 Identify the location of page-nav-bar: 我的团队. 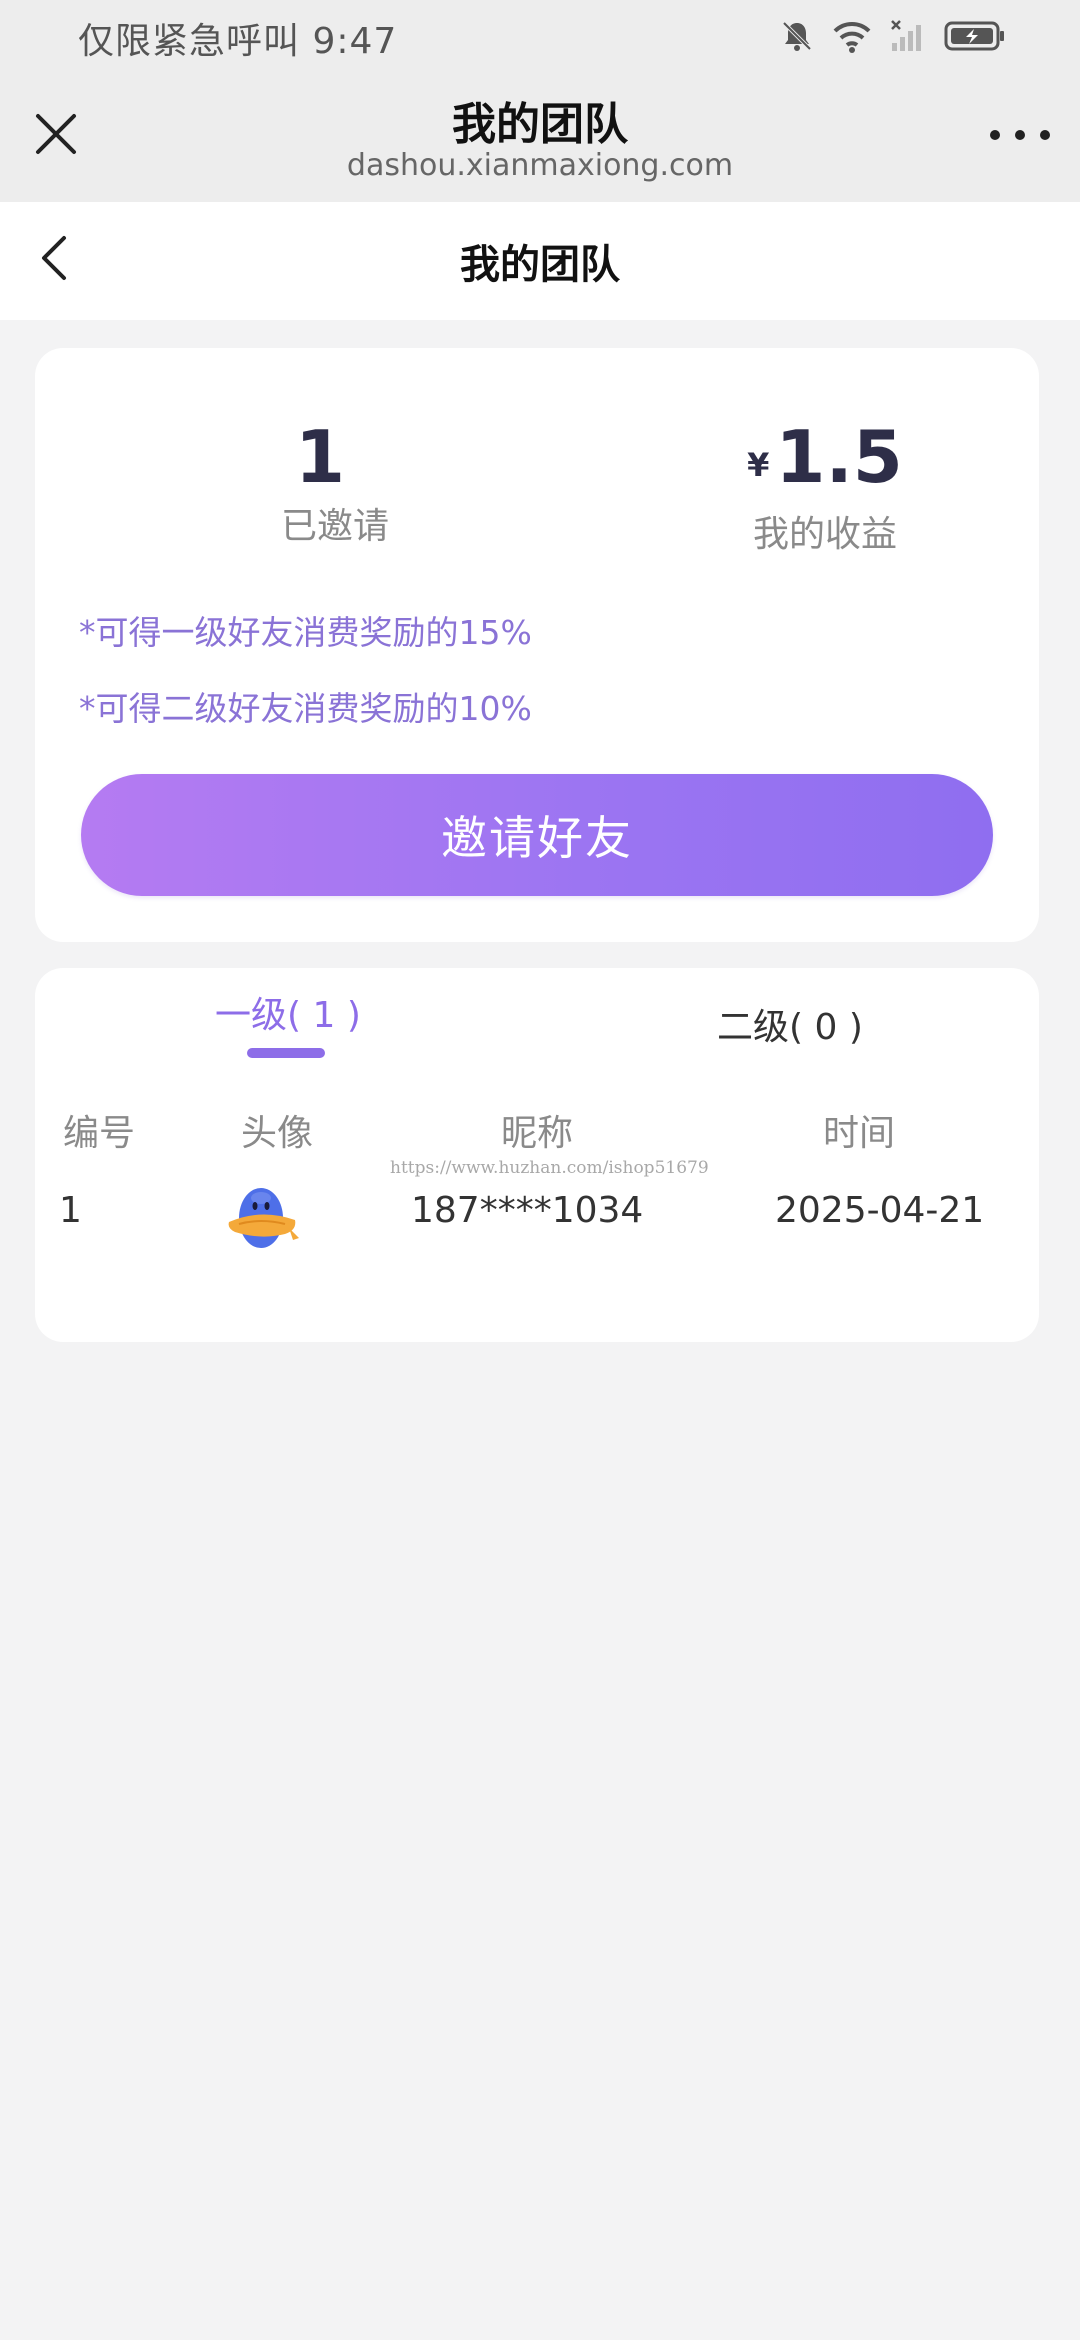
(540, 261).